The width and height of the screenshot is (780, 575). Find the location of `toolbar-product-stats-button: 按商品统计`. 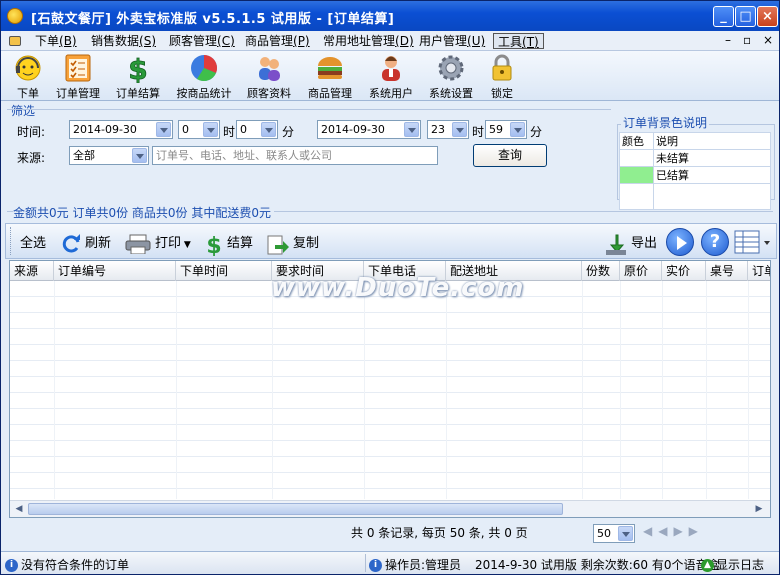

toolbar-product-stats-button: 按商品统计 is located at coordinates (204, 77).